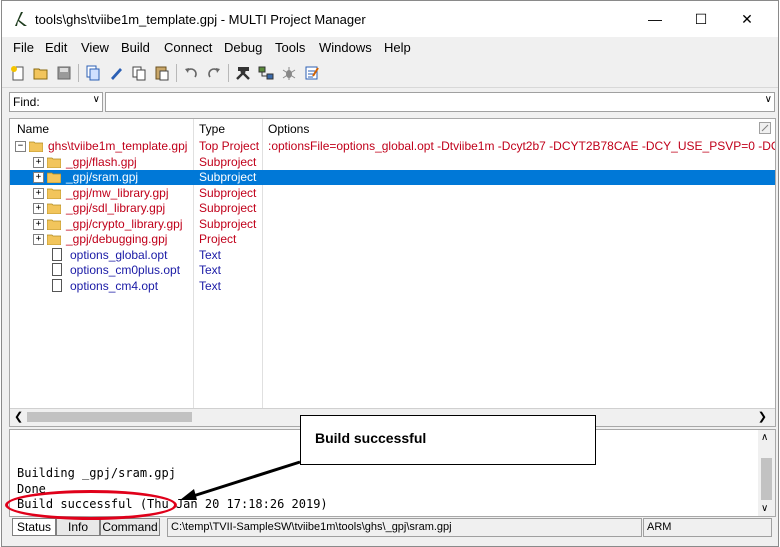  I want to click on corner-icon, so click(765, 128).